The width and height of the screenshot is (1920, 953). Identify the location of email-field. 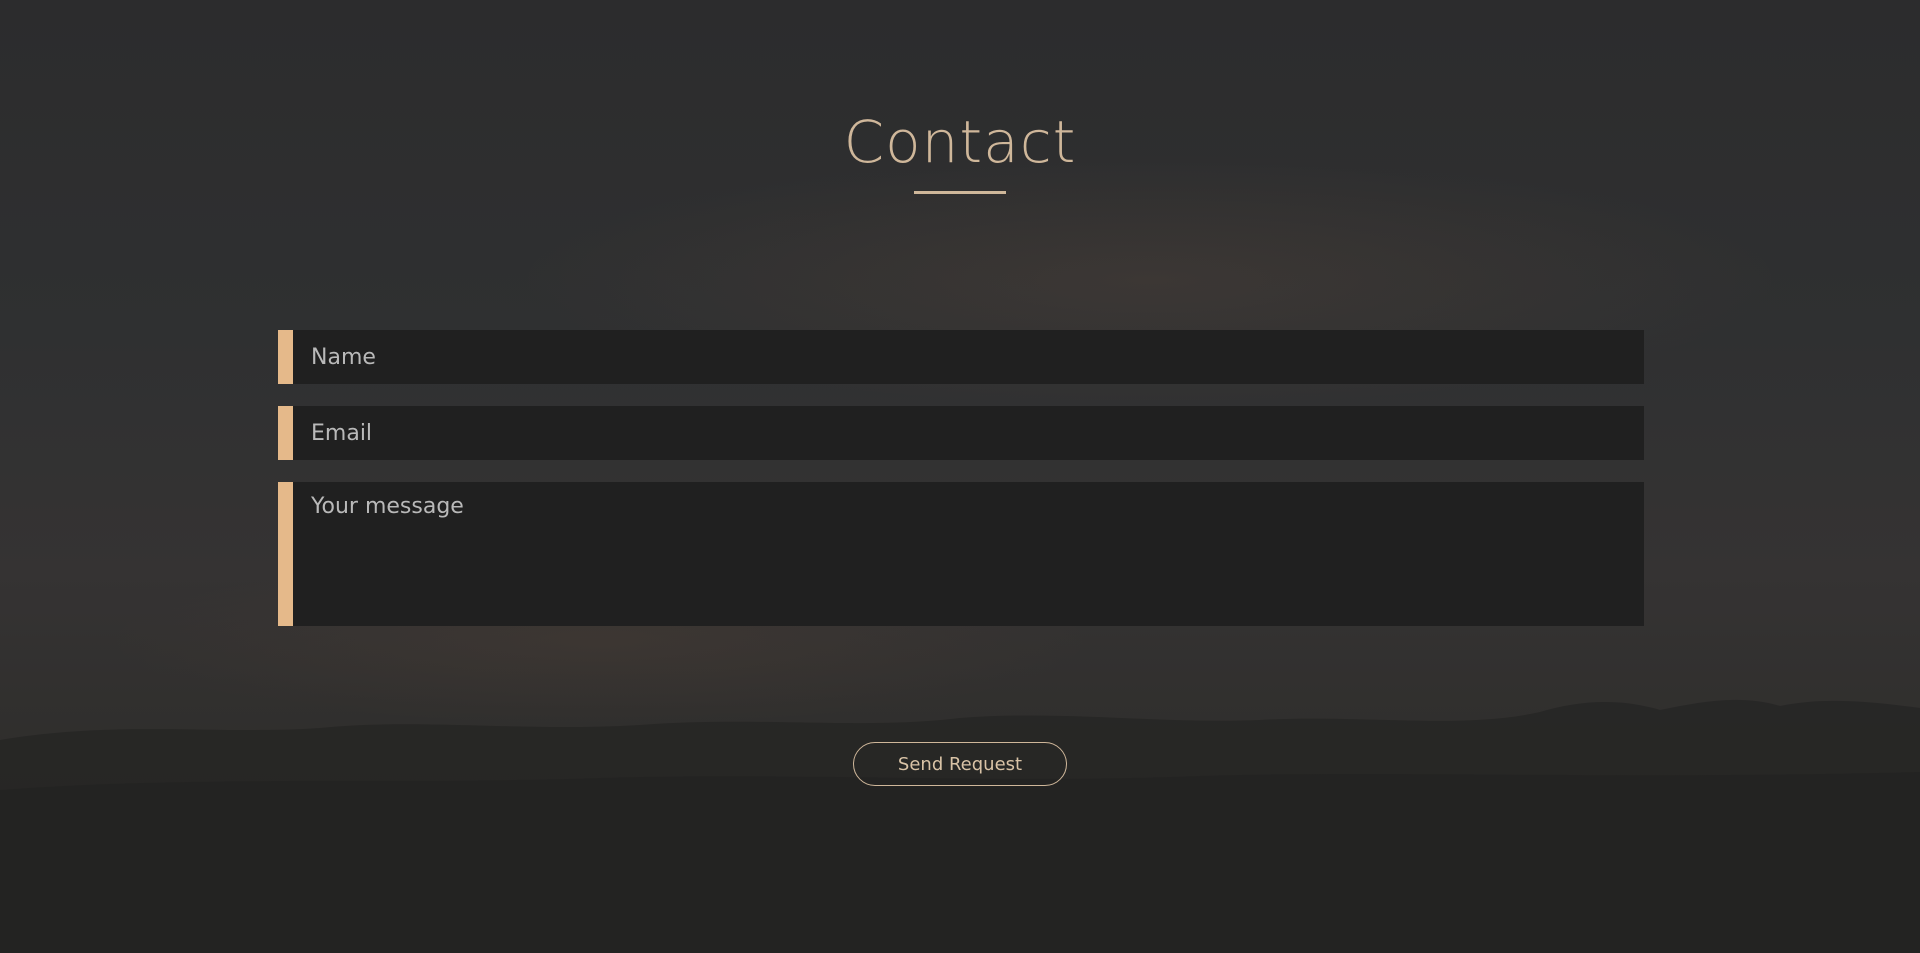
(961, 433).